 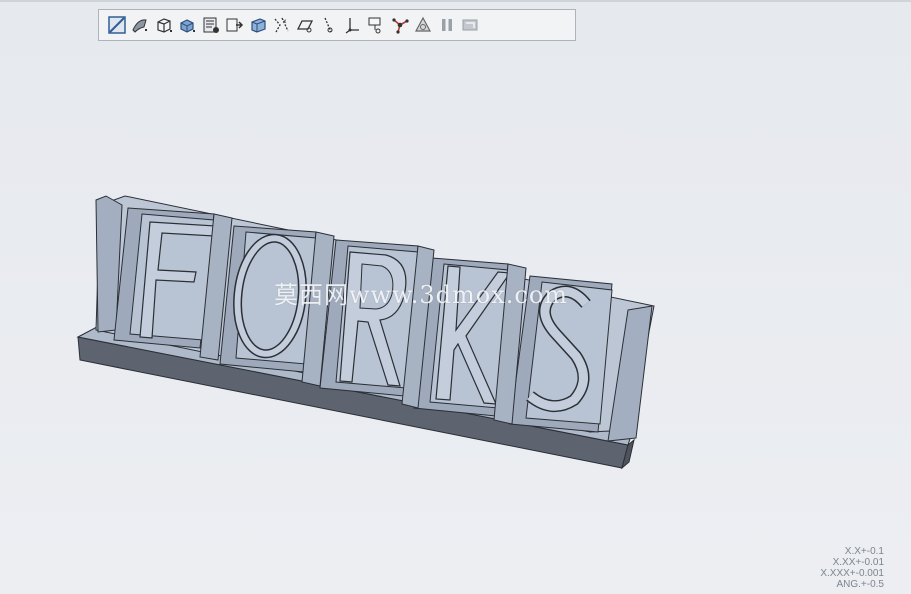 What do you see at coordinates (860, 584) in the screenshot?
I see `tolerance-line-4: ANG.+-0.5` at bounding box center [860, 584].